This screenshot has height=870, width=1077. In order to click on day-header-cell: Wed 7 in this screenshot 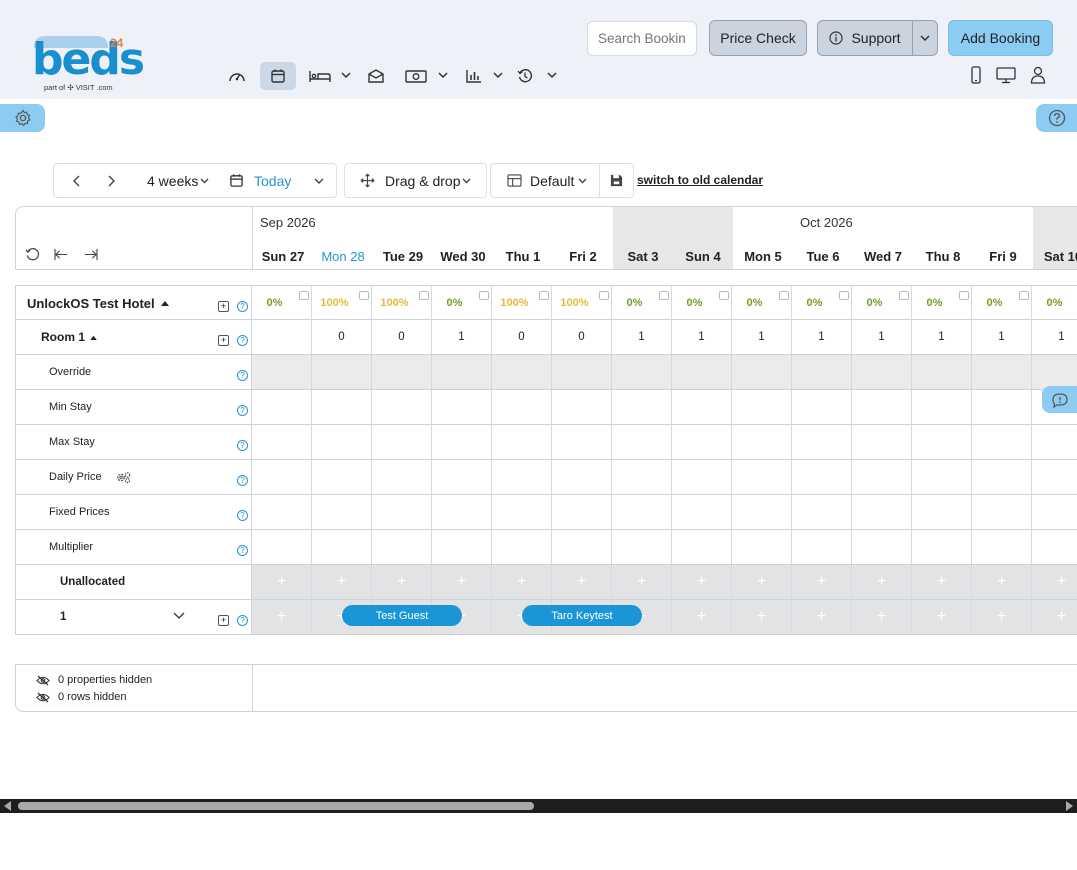, I will do `click(883, 238)`.